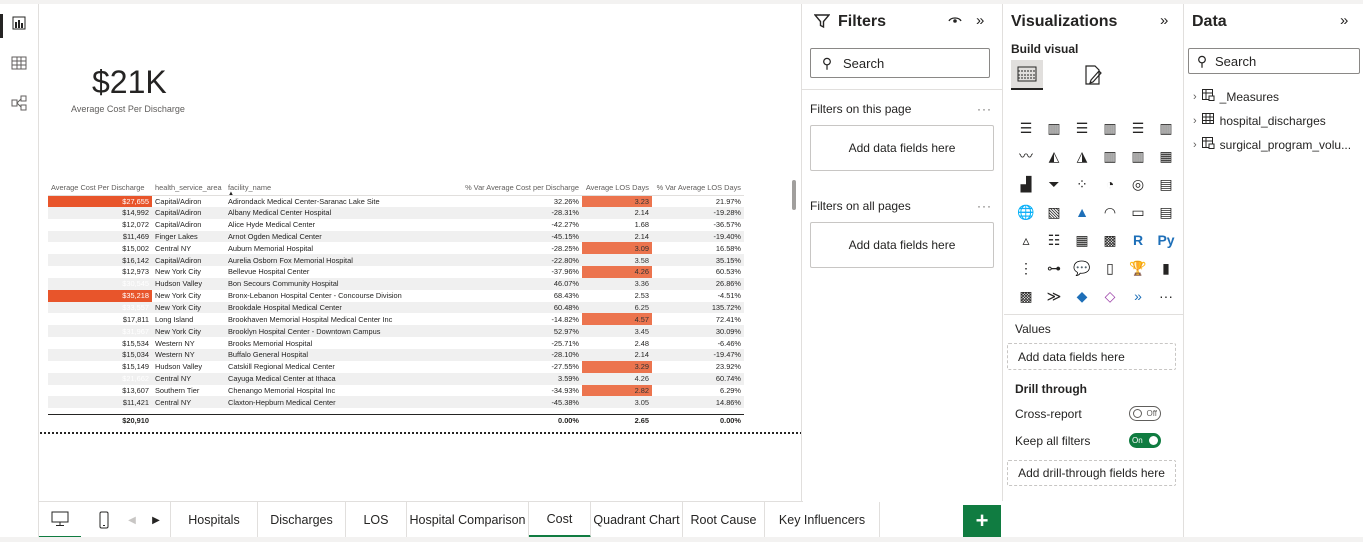 The width and height of the screenshot is (1363, 542). Describe the element at coordinates (1166, 128) in the screenshot. I see `100-column-icon: ▥` at that location.